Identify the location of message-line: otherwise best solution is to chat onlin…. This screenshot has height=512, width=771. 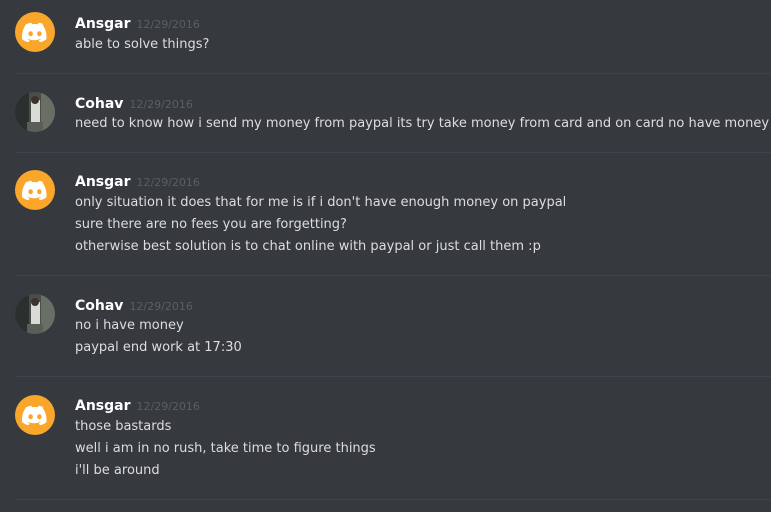
(308, 246).